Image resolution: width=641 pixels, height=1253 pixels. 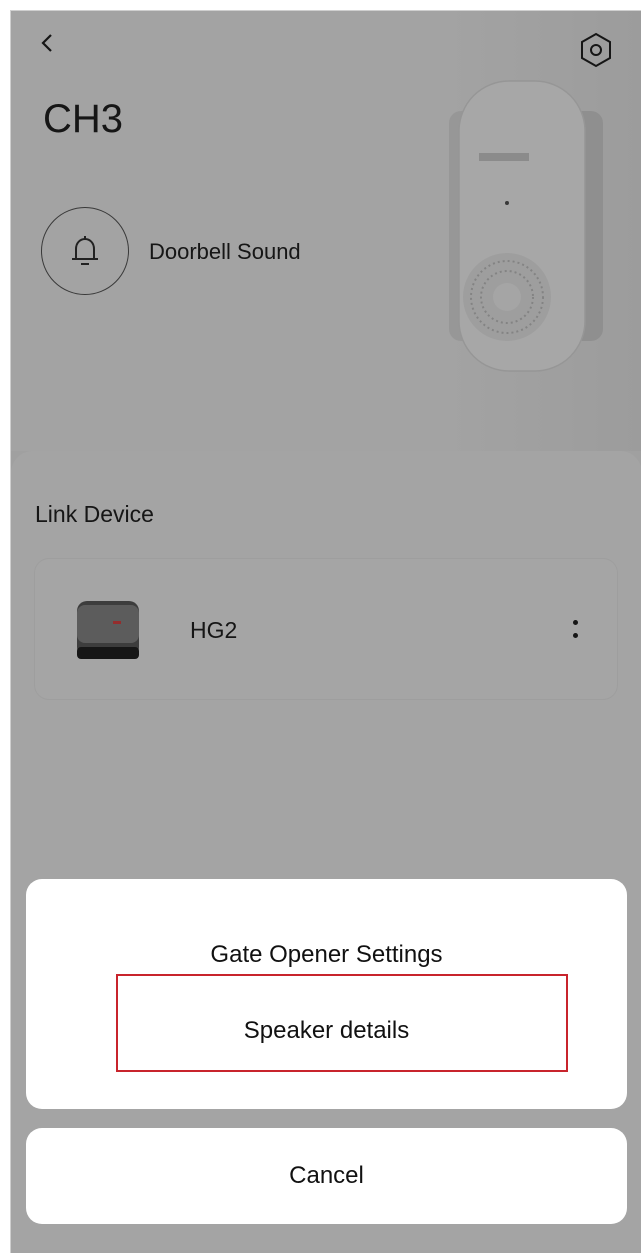 I want to click on gate-opener-settings-option: Gate Opener Settings, so click(x=326, y=955).